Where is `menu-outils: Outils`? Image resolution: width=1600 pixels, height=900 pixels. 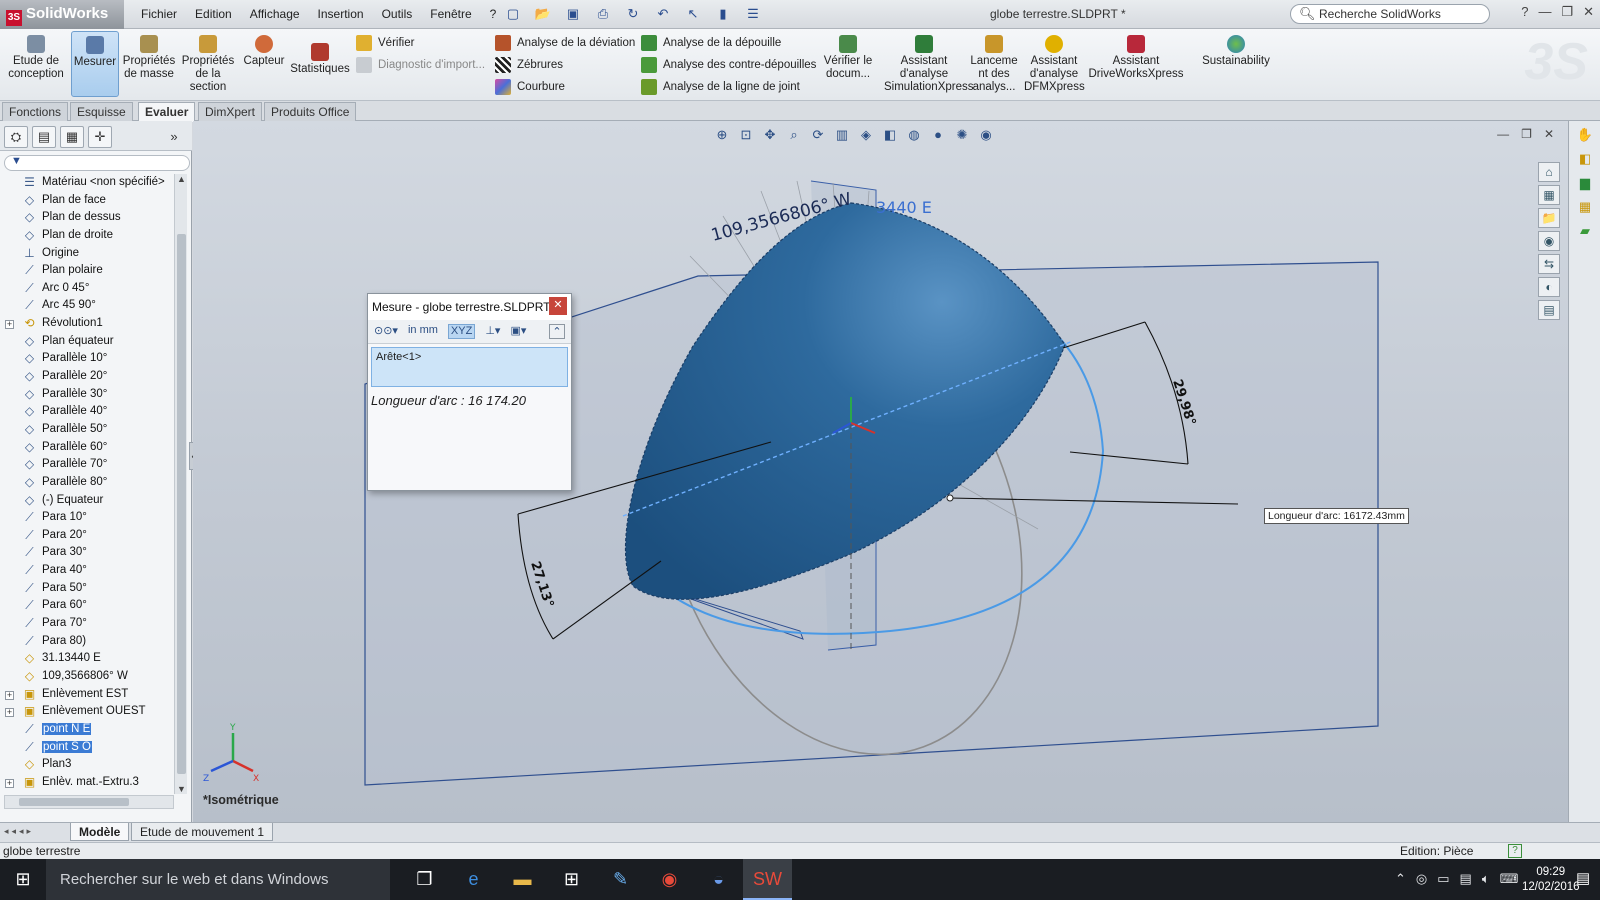
menu-outils: Outils is located at coordinates (397, 14).